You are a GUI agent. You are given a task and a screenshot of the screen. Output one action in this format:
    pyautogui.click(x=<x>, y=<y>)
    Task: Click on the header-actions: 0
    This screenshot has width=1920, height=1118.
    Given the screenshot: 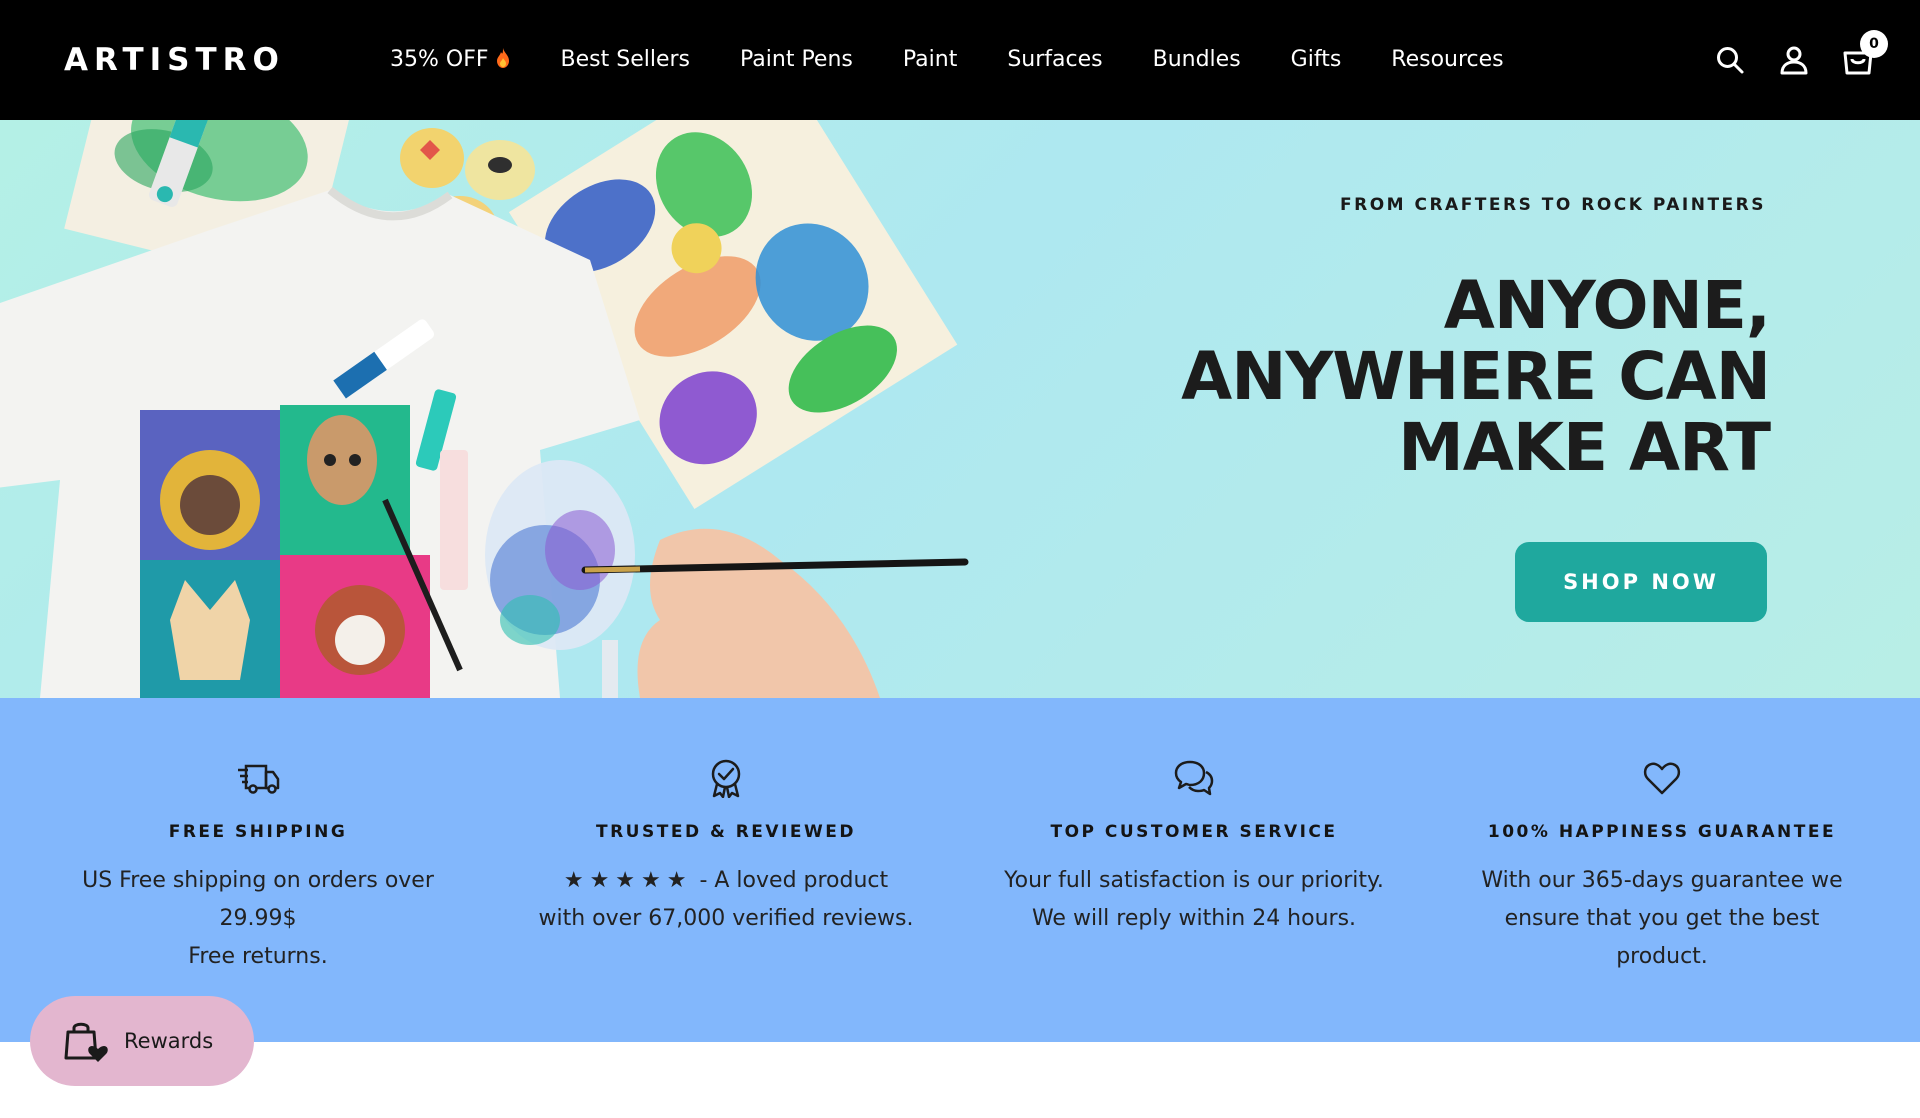 What is the action you would take?
    pyautogui.click(x=1788, y=56)
    